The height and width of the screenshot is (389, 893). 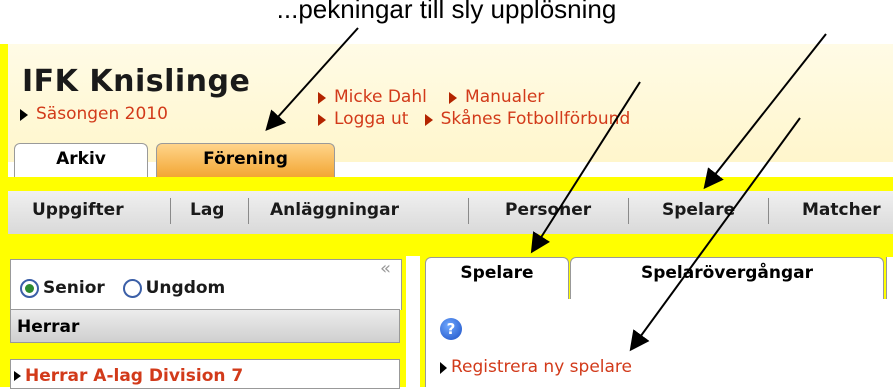 What do you see at coordinates (548, 210) in the screenshot?
I see `nav-item-personer: Personer` at bounding box center [548, 210].